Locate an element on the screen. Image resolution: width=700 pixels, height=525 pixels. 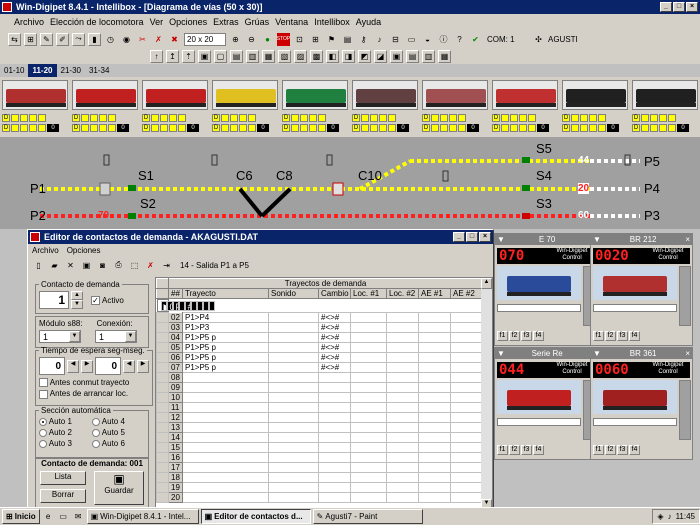
window13-icon: ▣ is located at coordinates (396, 56).